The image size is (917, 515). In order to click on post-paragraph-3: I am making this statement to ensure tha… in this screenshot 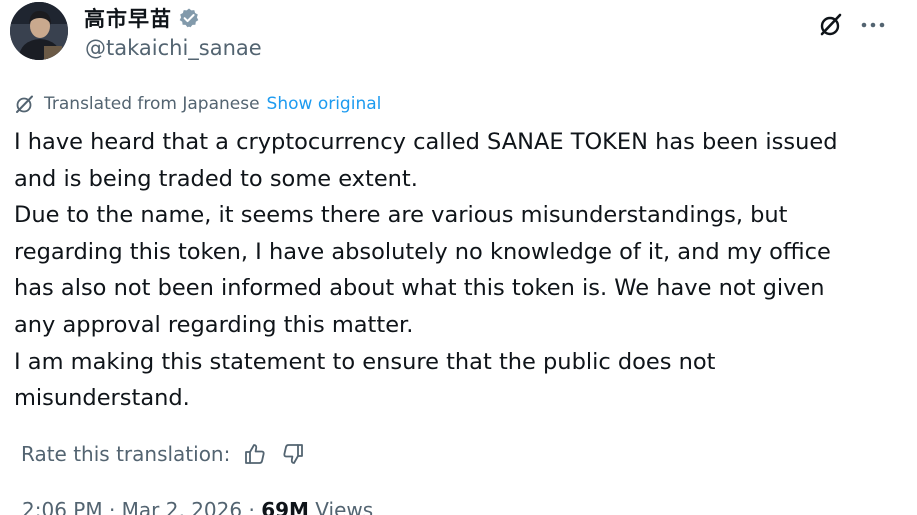, I will do `click(365, 380)`.